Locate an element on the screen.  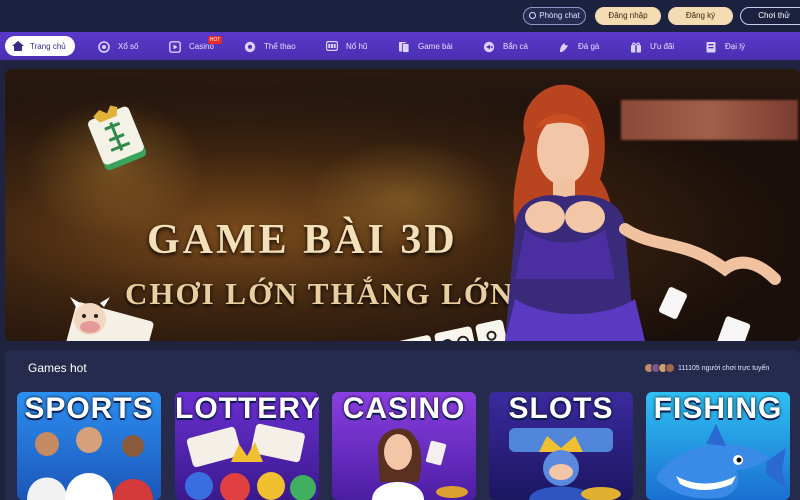
nav-item-label: Ưu đãi is located at coordinates (662, 46).